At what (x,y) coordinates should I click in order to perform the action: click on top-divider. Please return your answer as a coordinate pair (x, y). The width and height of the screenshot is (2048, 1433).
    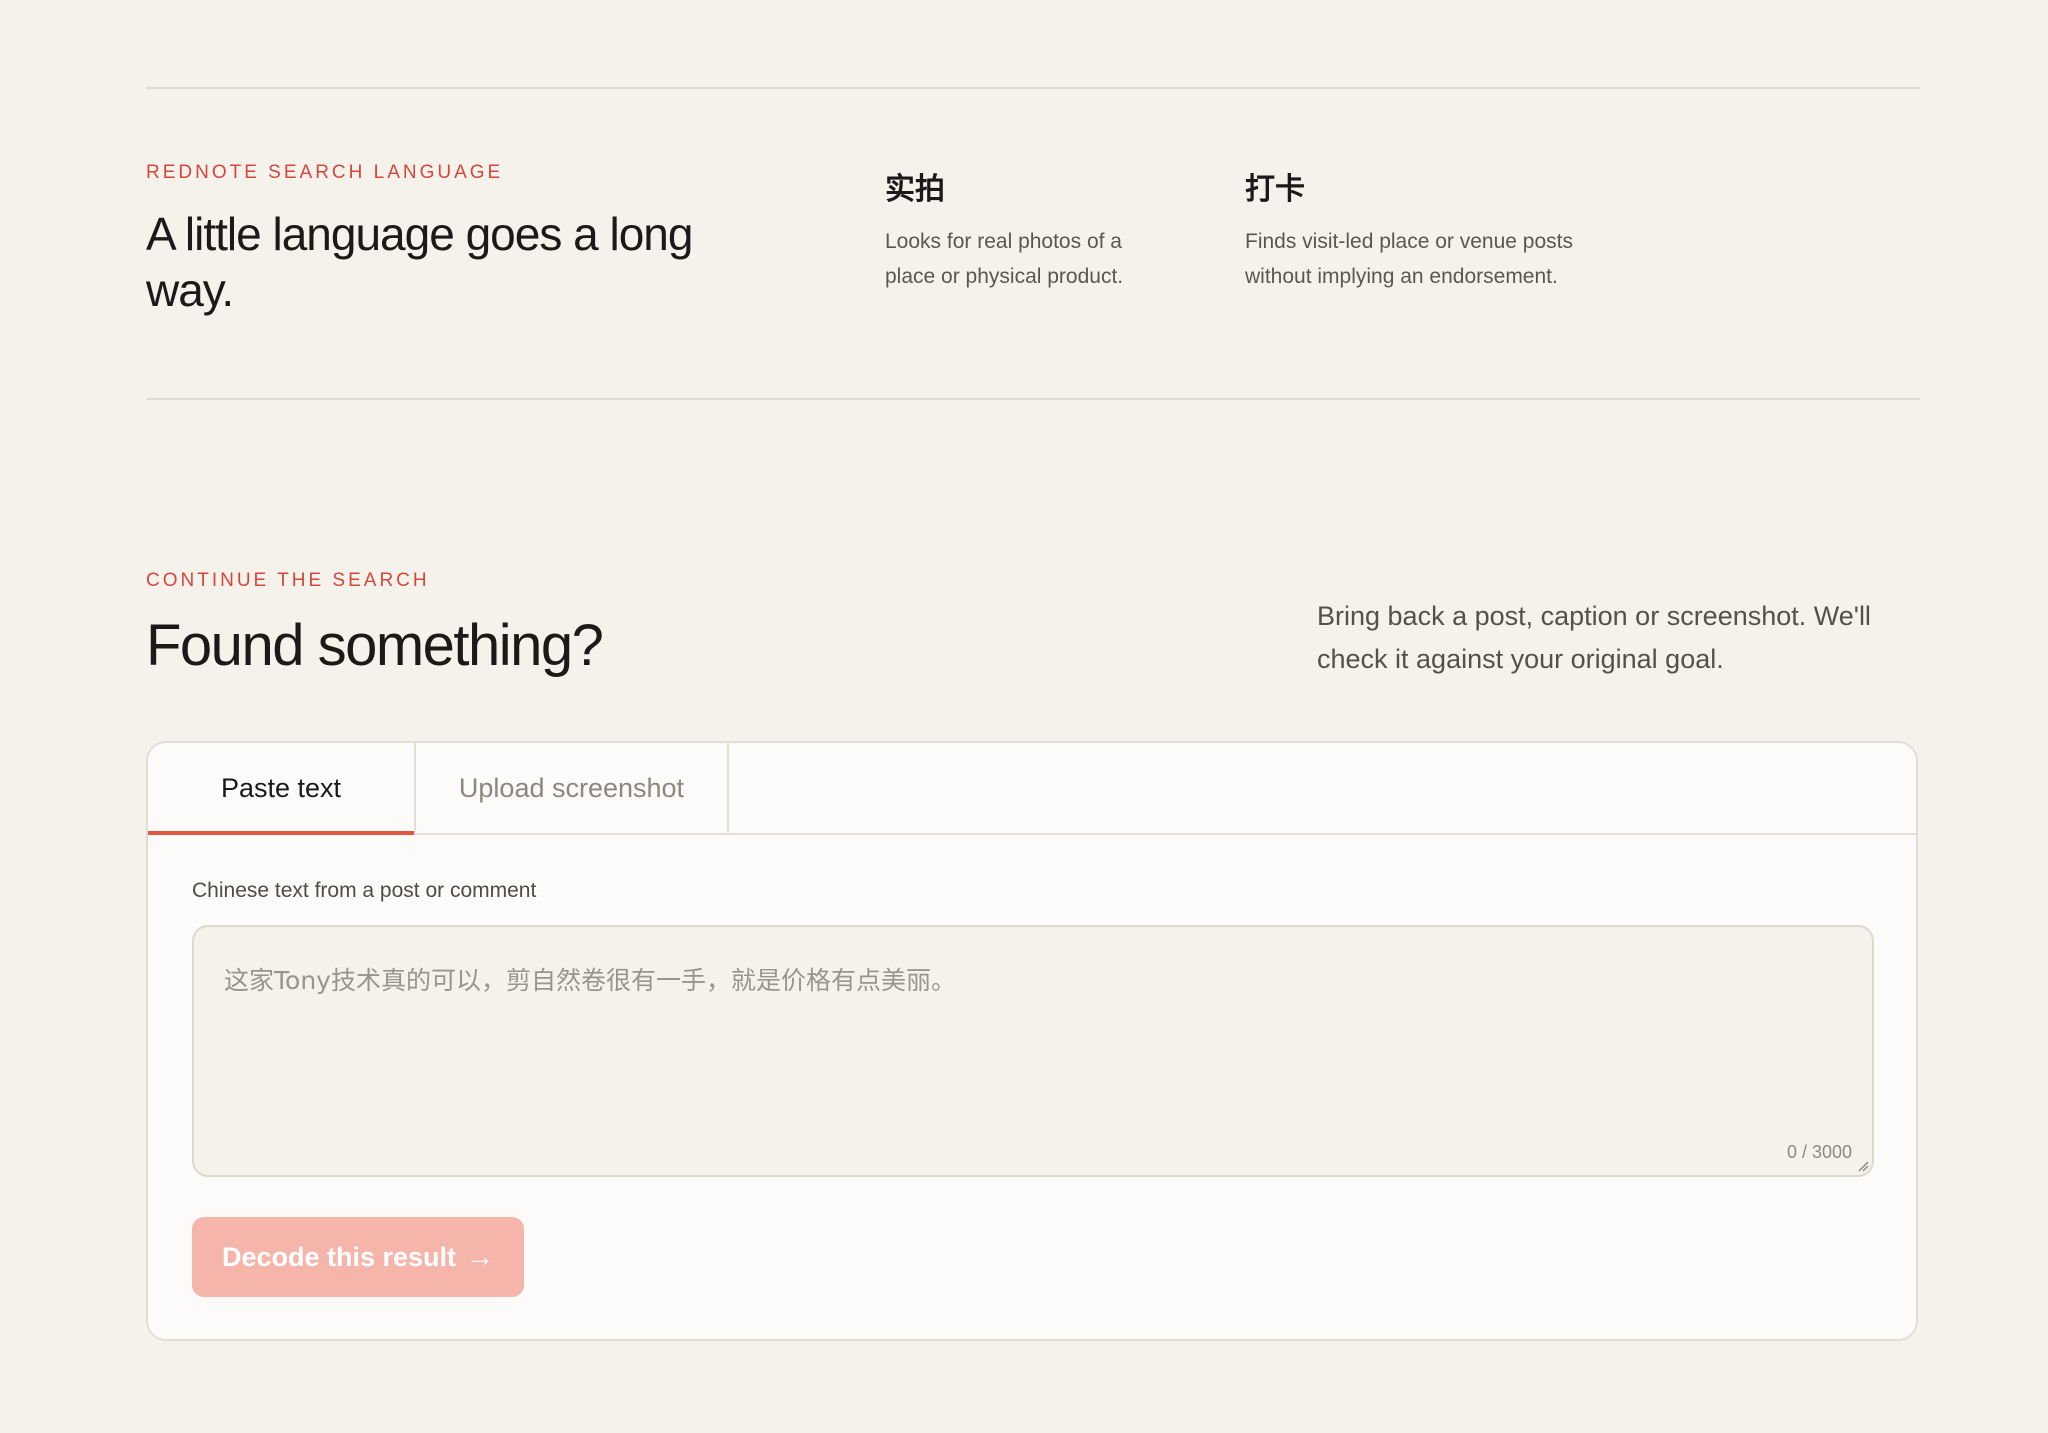
    Looking at the image, I should click on (1033, 88).